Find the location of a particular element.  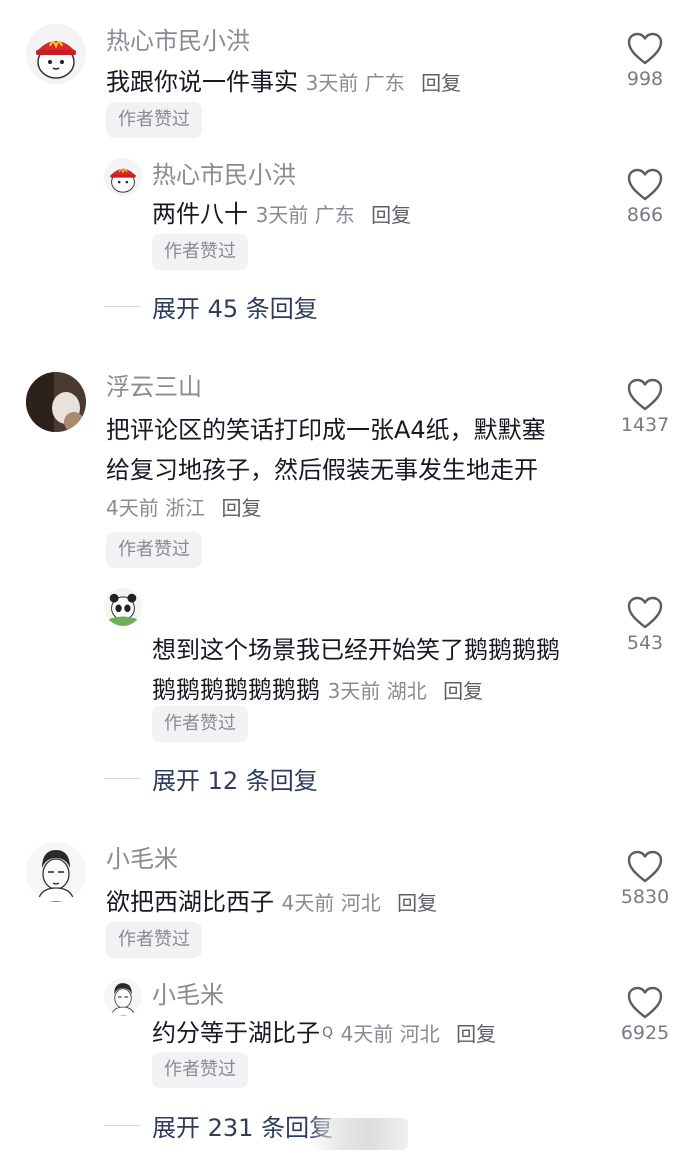

like-count: 543 is located at coordinates (645, 643).